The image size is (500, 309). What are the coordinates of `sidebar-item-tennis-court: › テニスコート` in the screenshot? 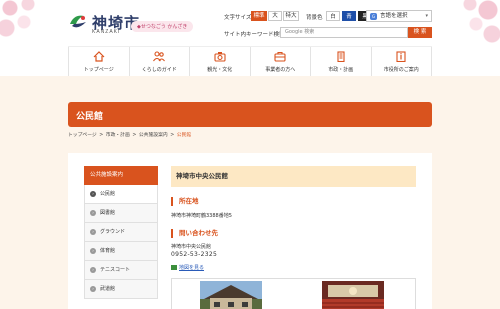 It's located at (121, 270).